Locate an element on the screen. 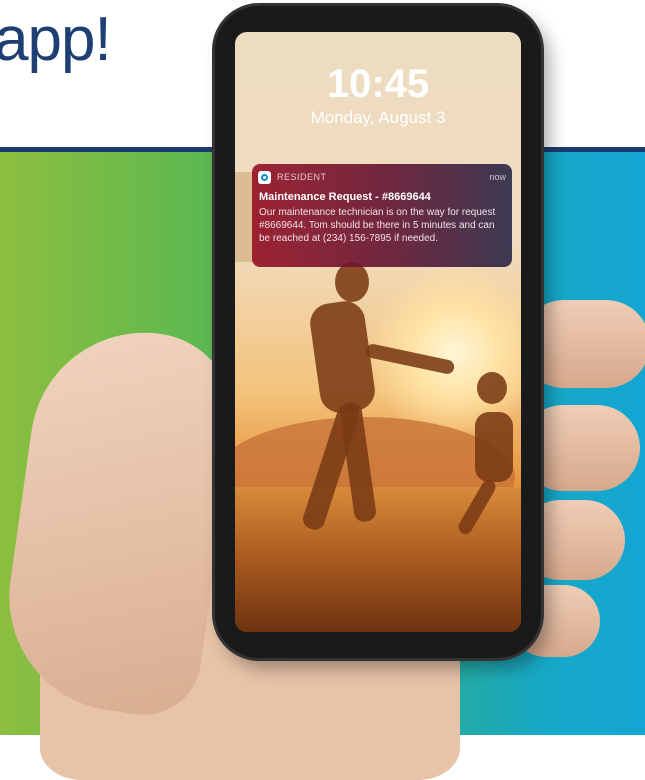 The height and width of the screenshot is (780, 645). notification-title: Maintenance Request - #8669644 is located at coordinates (345, 197).